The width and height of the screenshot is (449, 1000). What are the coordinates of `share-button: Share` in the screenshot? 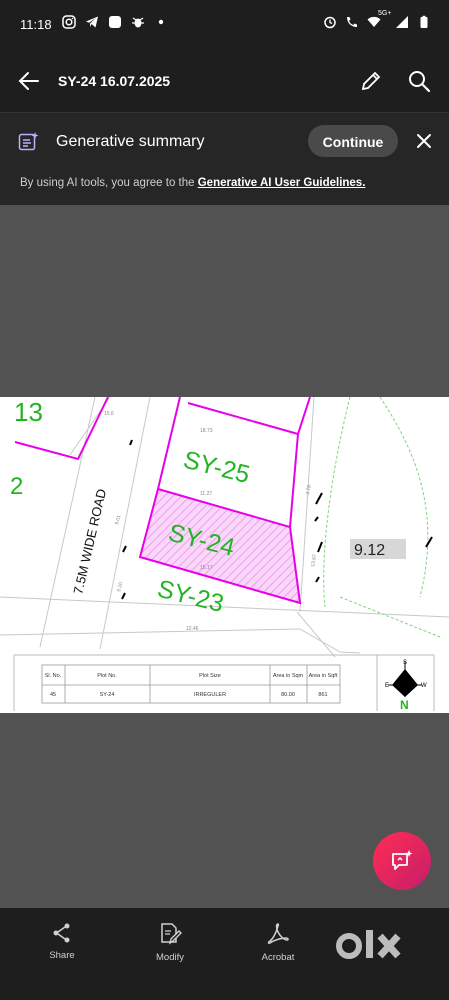 It's located at (62, 941).